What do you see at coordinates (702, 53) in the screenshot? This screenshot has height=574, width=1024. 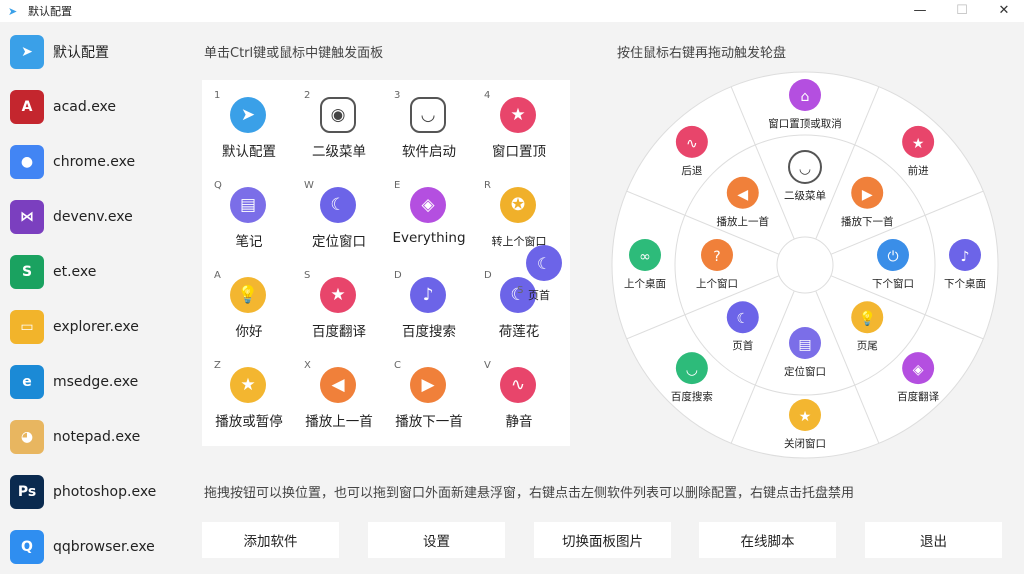 I see `wheel-hint: 按住鼠标右键再拖动触发轮盘` at bounding box center [702, 53].